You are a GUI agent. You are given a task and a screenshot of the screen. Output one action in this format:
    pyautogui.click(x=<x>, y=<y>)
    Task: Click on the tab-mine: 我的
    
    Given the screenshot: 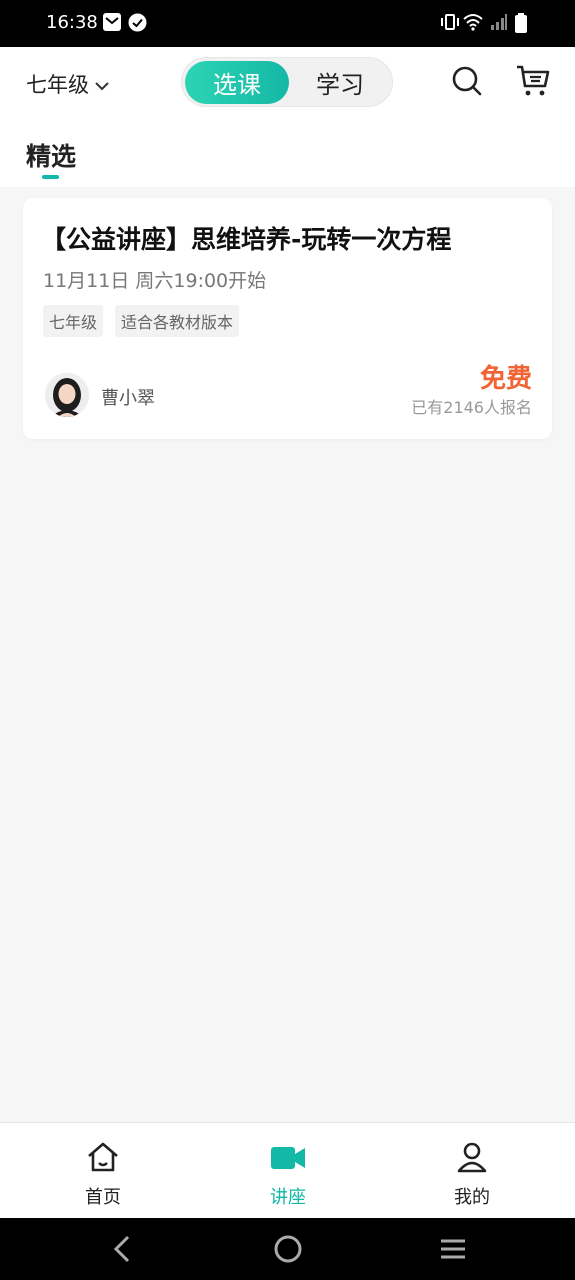 What is the action you would take?
    pyautogui.click(x=472, y=1175)
    